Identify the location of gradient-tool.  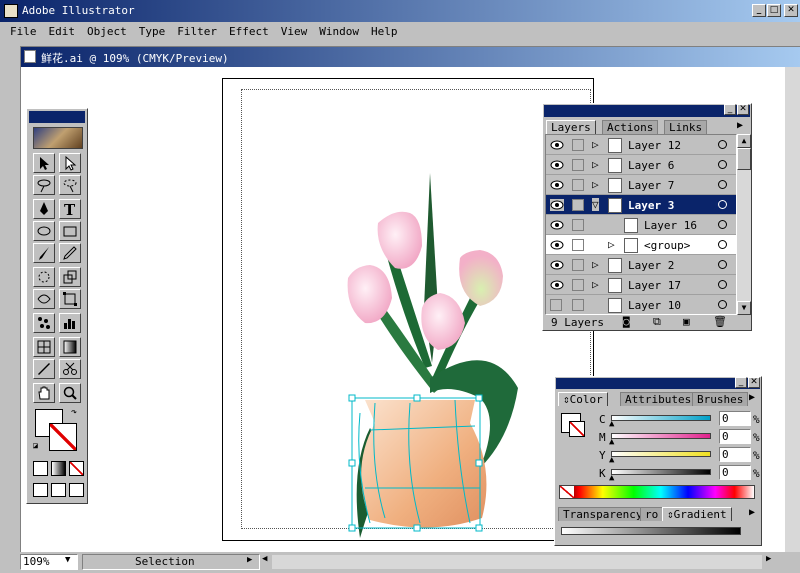
(70, 347).